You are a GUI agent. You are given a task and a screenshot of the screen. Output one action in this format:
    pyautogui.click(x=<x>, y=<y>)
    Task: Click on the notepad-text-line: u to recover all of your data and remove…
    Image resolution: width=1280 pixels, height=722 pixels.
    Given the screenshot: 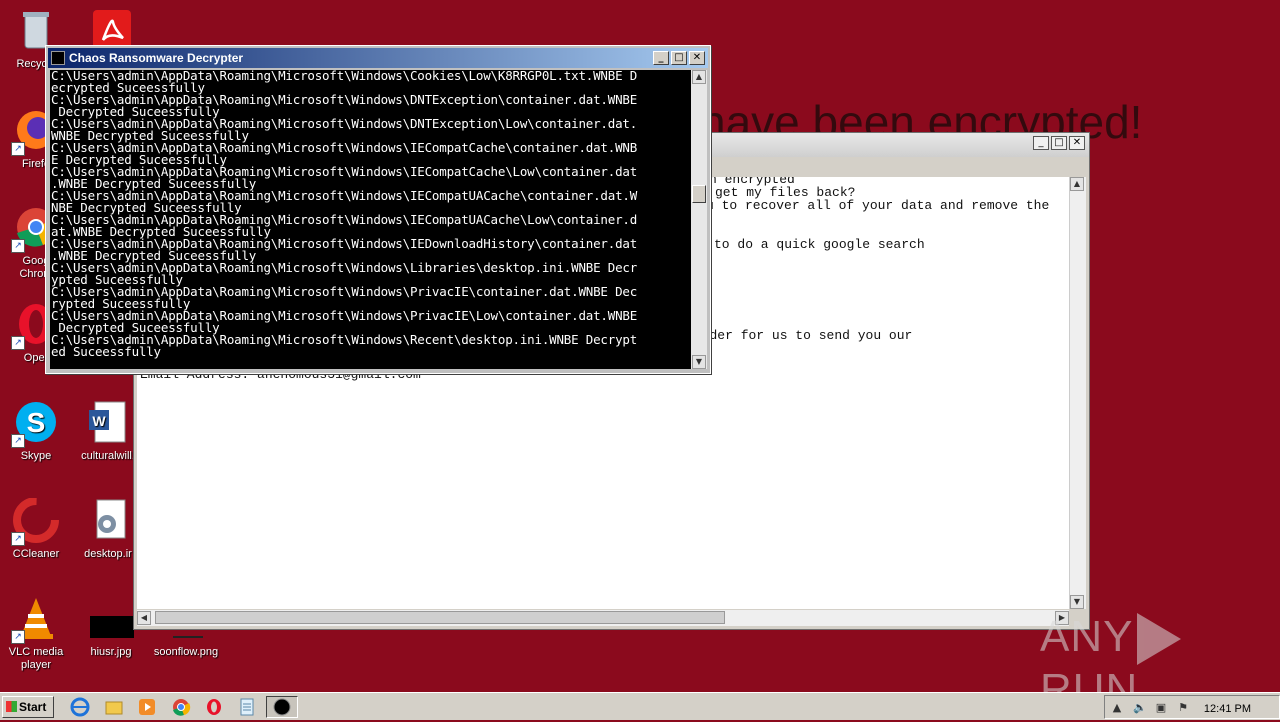 What is the action you would take?
    pyautogui.click(x=878, y=205)
    